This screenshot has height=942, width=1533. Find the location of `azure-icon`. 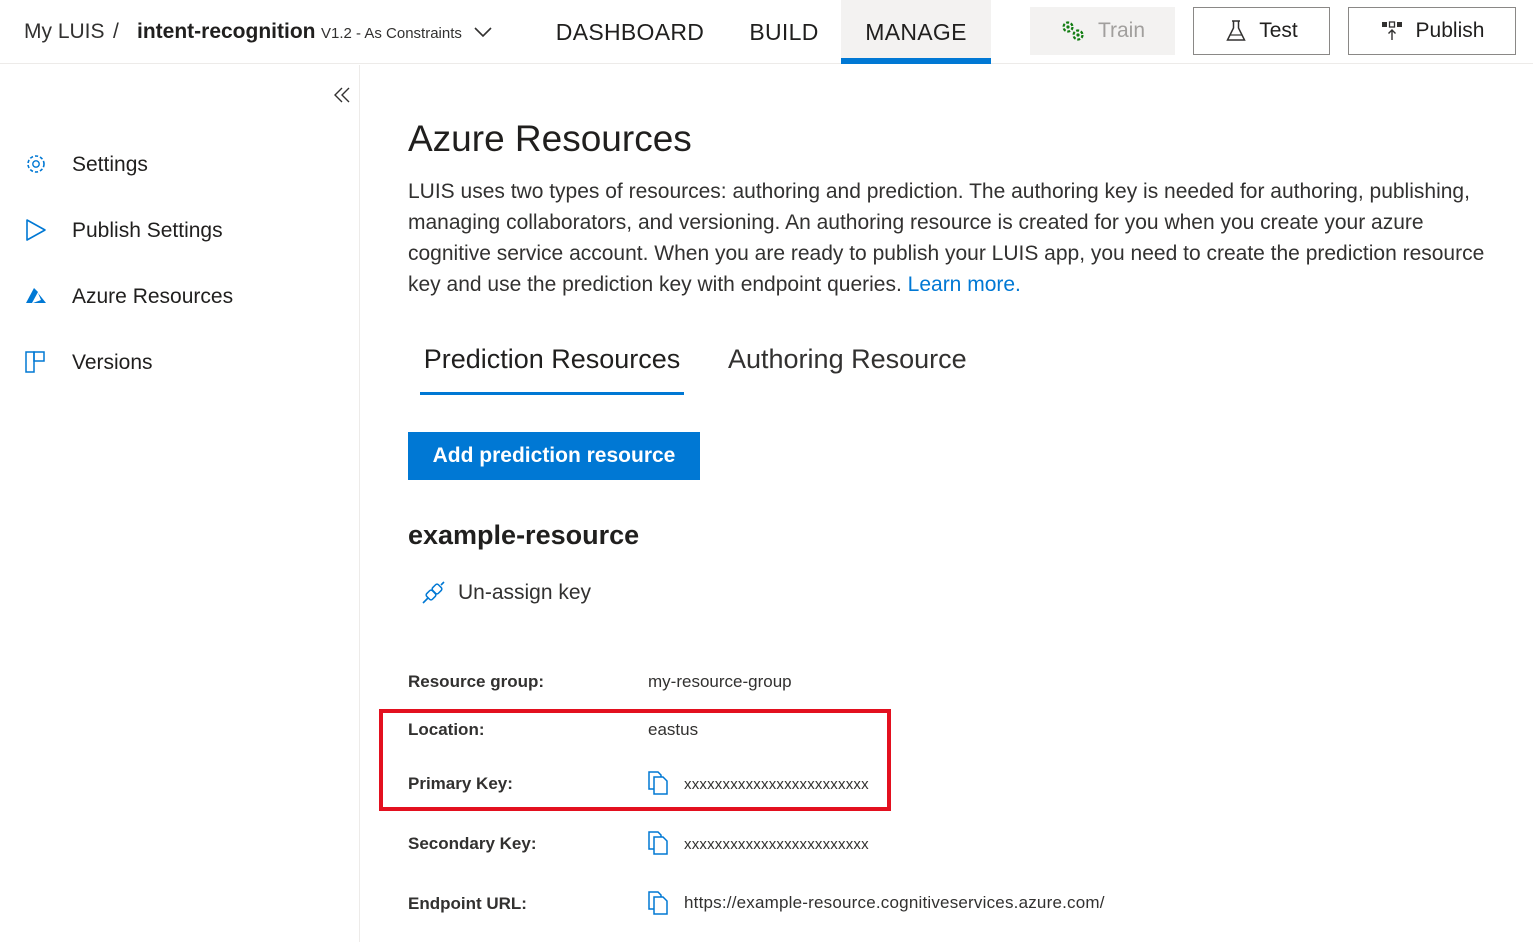

azure-icon is located at coordinates (36, 295).